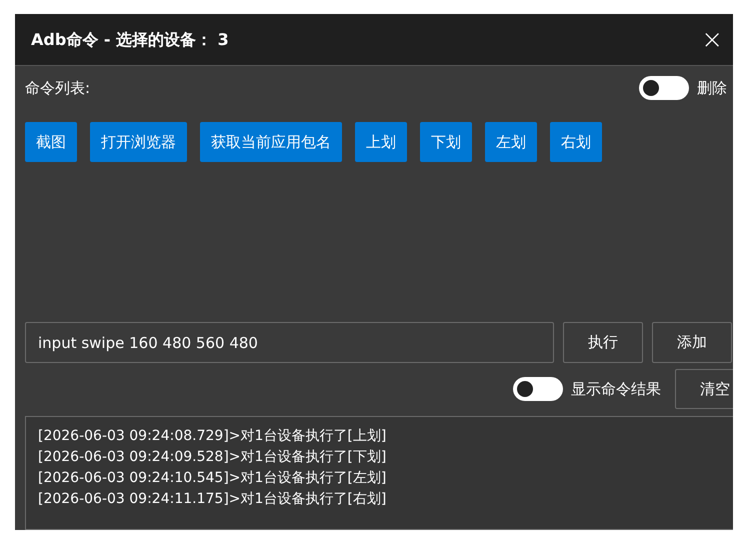 The height and width of the screenshot is (545, 747). I want to click on log-line: [2026-06-03 09:24:09.528]>对1台设备执行了[下划], so click(212, 457).